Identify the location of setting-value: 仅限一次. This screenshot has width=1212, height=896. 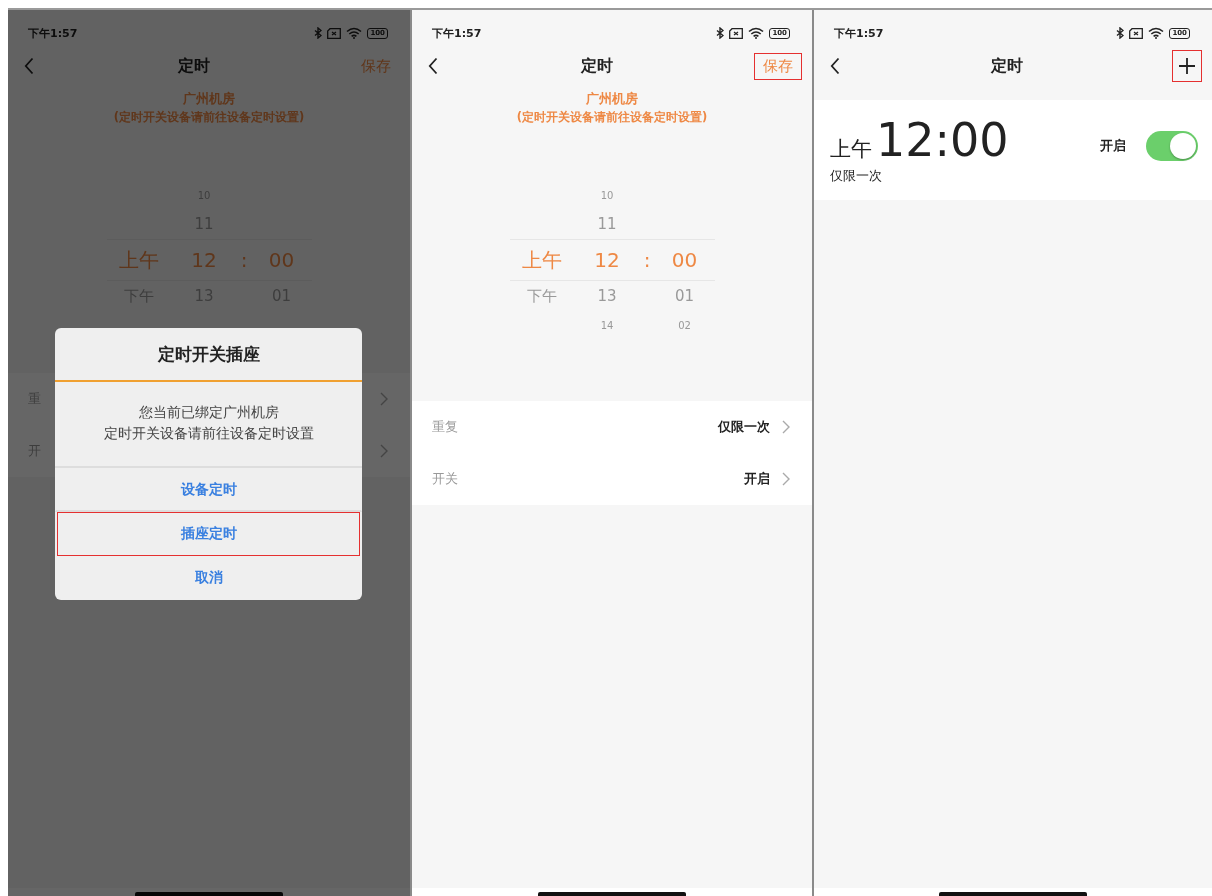
(744, 427).